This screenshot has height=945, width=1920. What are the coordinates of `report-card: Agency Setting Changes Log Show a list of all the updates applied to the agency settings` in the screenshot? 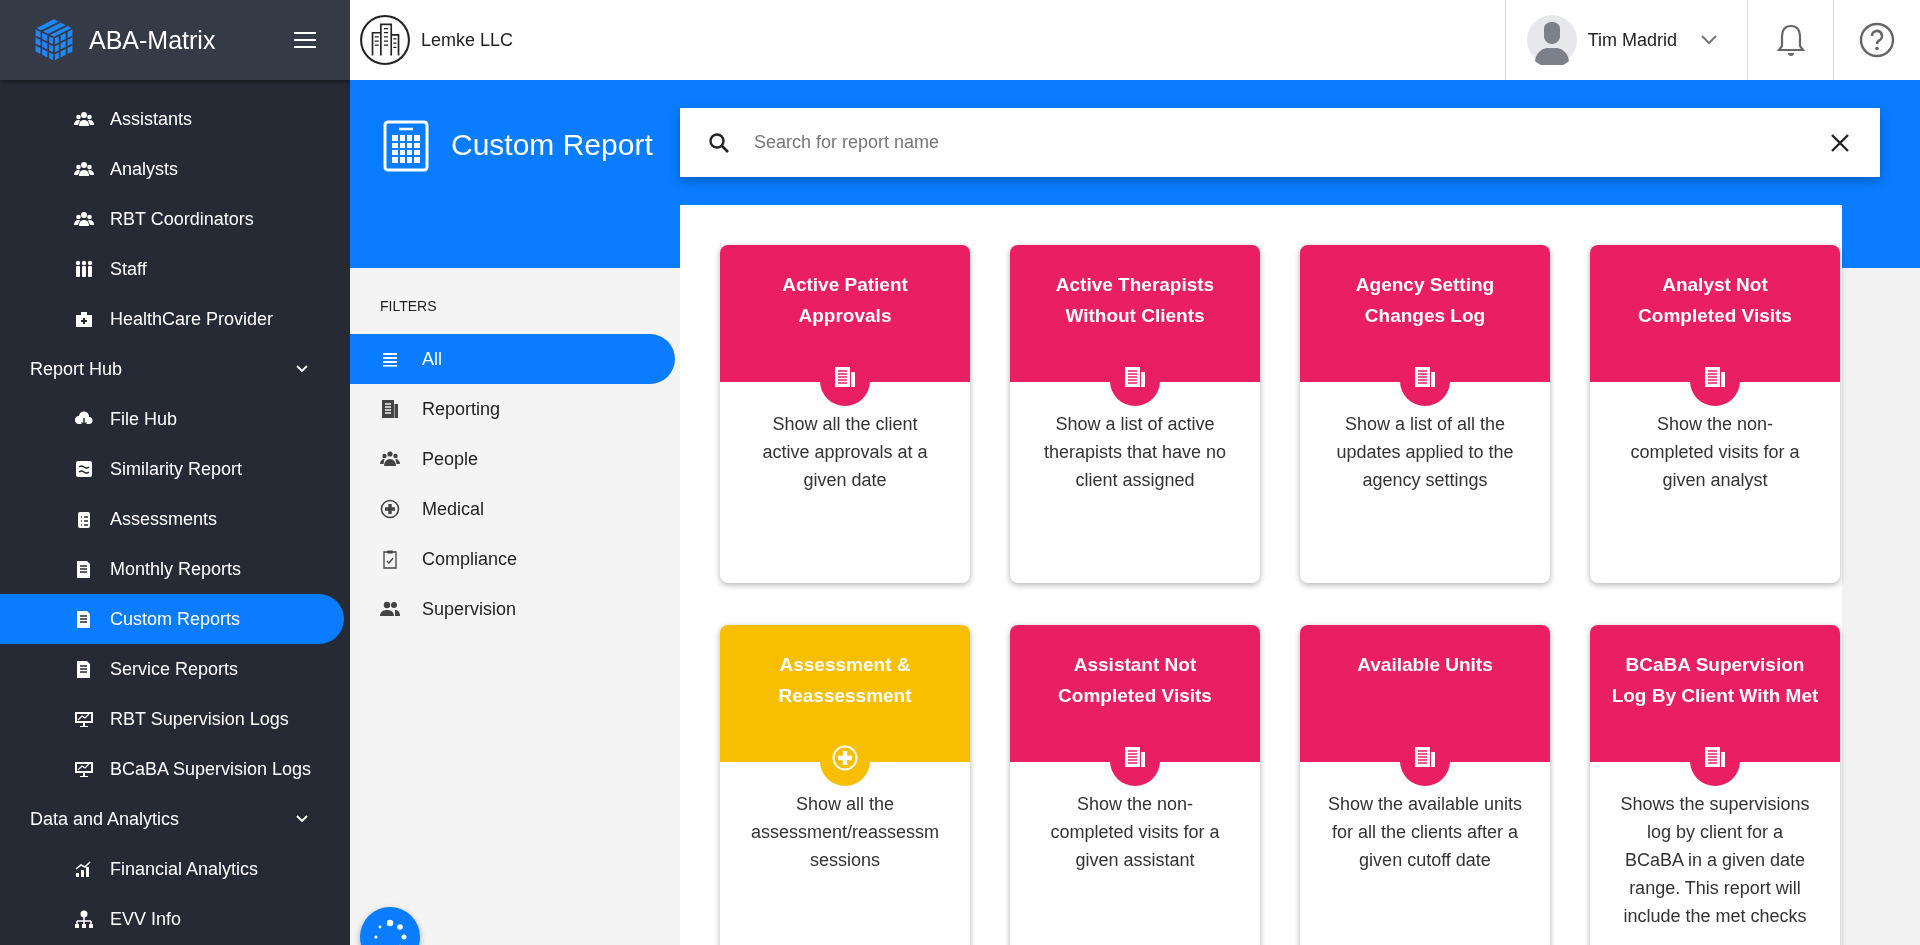 It's located at (1425, 414).